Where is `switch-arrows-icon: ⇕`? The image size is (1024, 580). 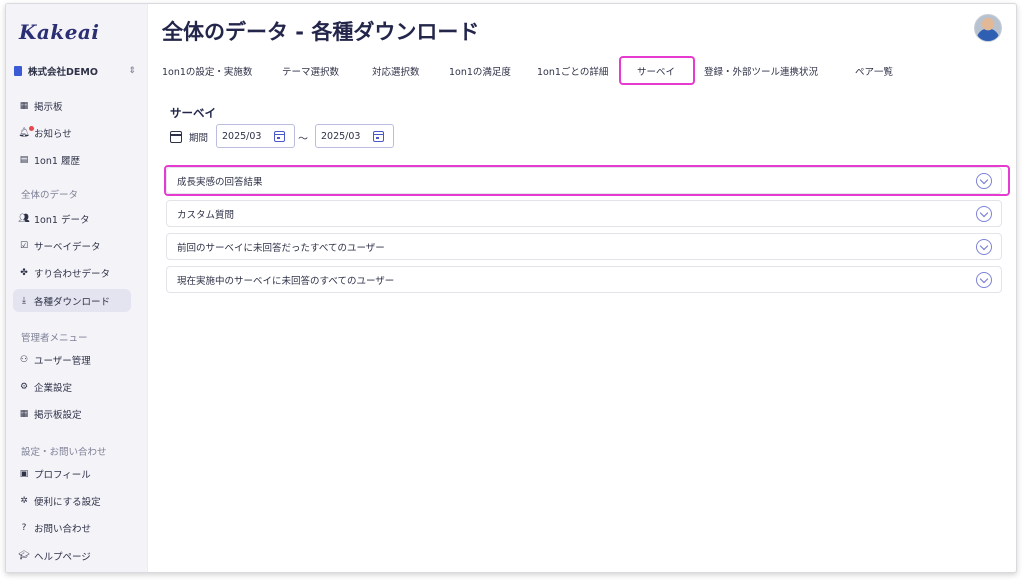 switch-arrows-icon: ⇕ is located at coordinates (132, 71).